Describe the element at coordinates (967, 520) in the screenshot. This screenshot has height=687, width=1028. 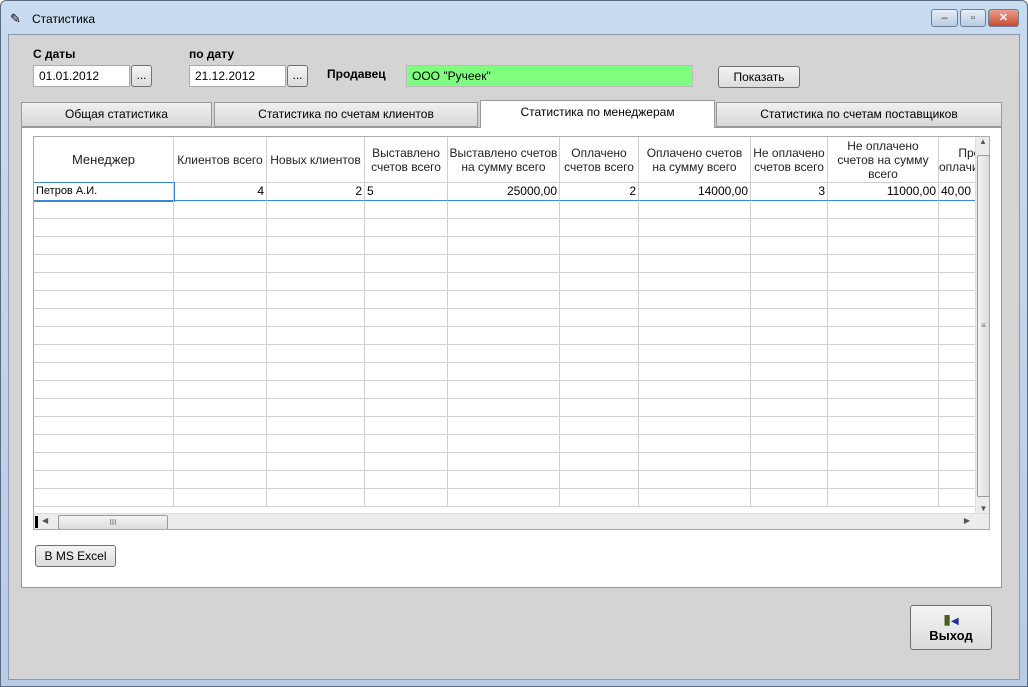
I see `scroll-right-arrow: ▶` at that location.